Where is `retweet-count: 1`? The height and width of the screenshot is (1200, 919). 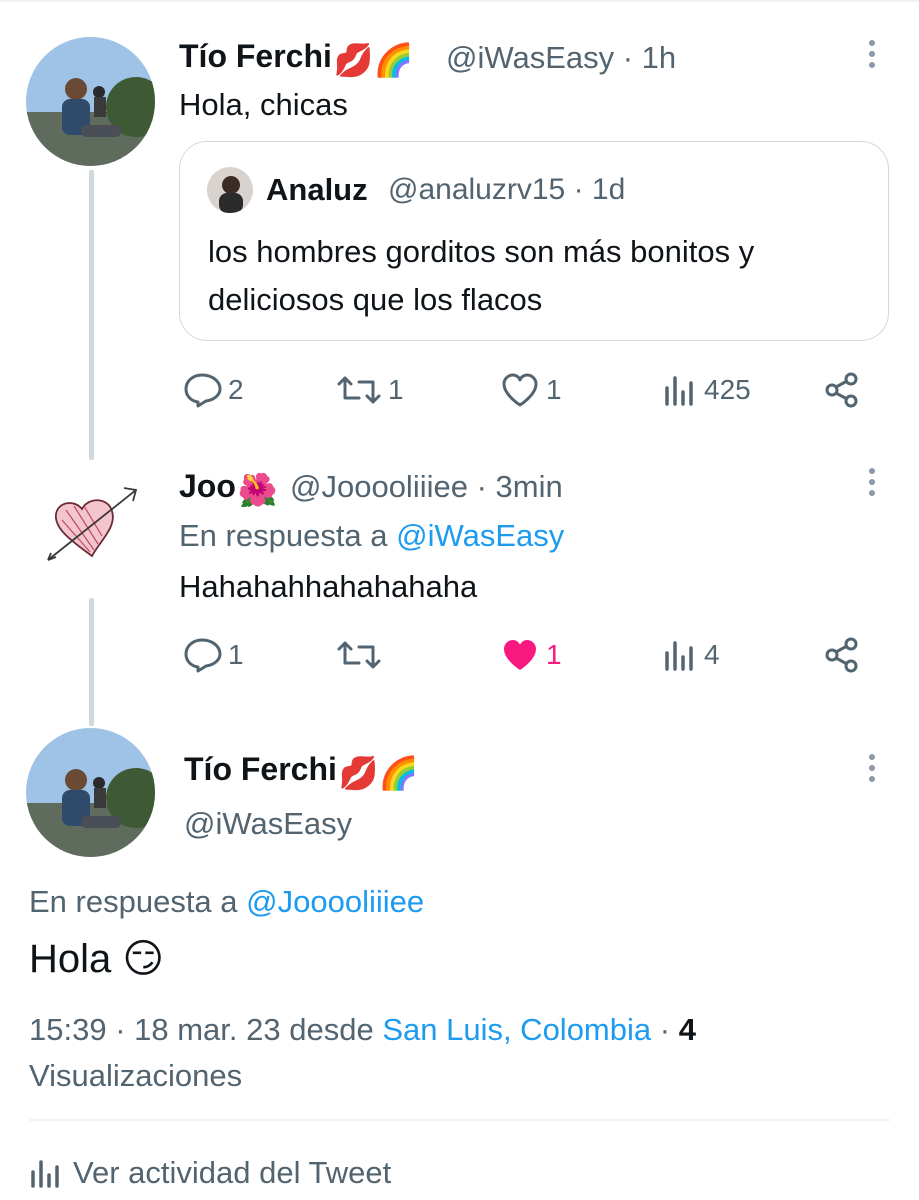
retweet-count: 1 is located at coordinates (396, 389).